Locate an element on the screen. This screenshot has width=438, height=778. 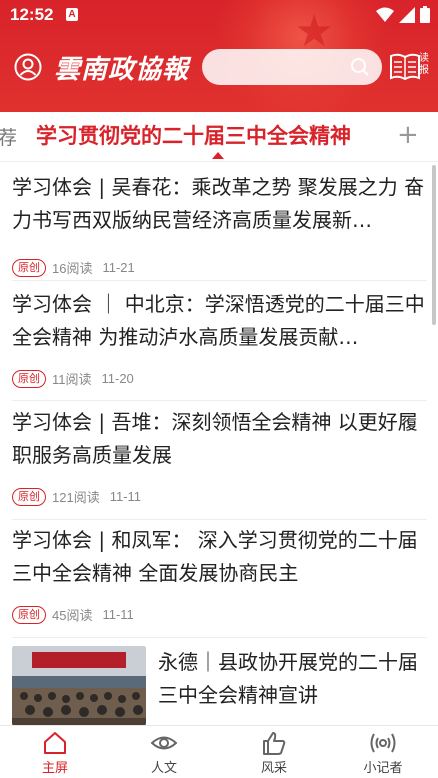
tab-fade-overlay is located at coordinates (376, 136).